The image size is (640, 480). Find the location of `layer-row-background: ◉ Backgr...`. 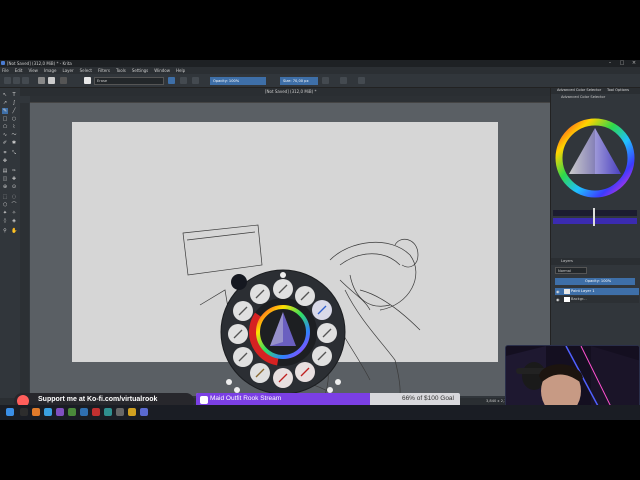

layer-row-background: ◉ Backgr... is located at coordinates (597, 299).